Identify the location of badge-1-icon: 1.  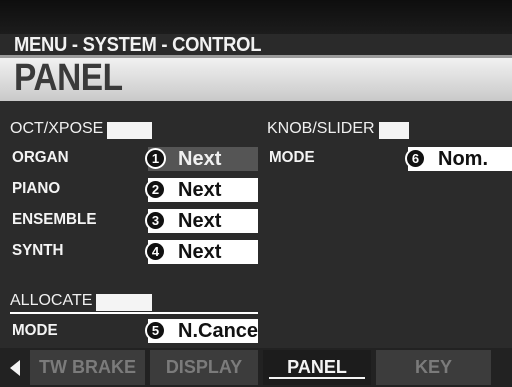
(155, 158).